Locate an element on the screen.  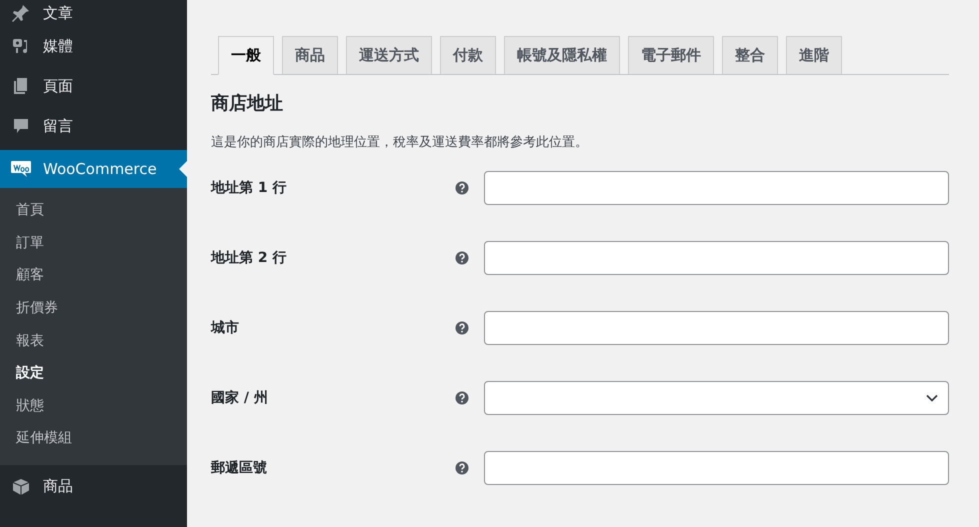
settings-tab: 整合 is located at coordinates (750, 55).